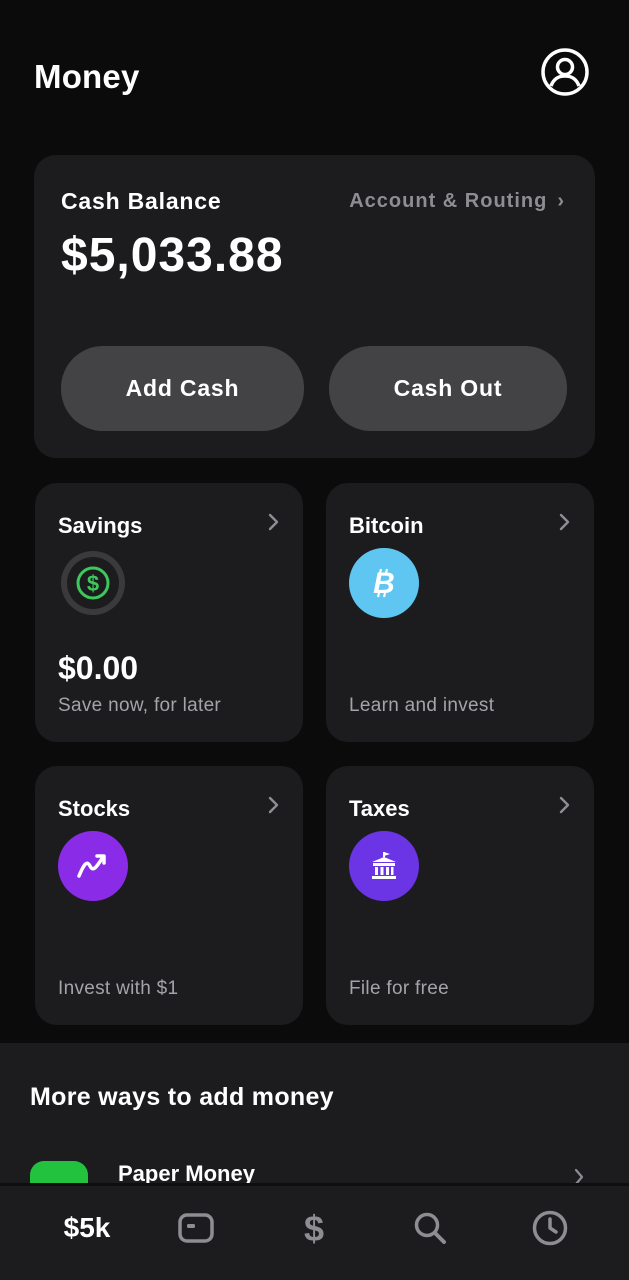 This screenshot has height=1280, width=629. I want to click on tab-bar: $5k $, so click(314, 1231).